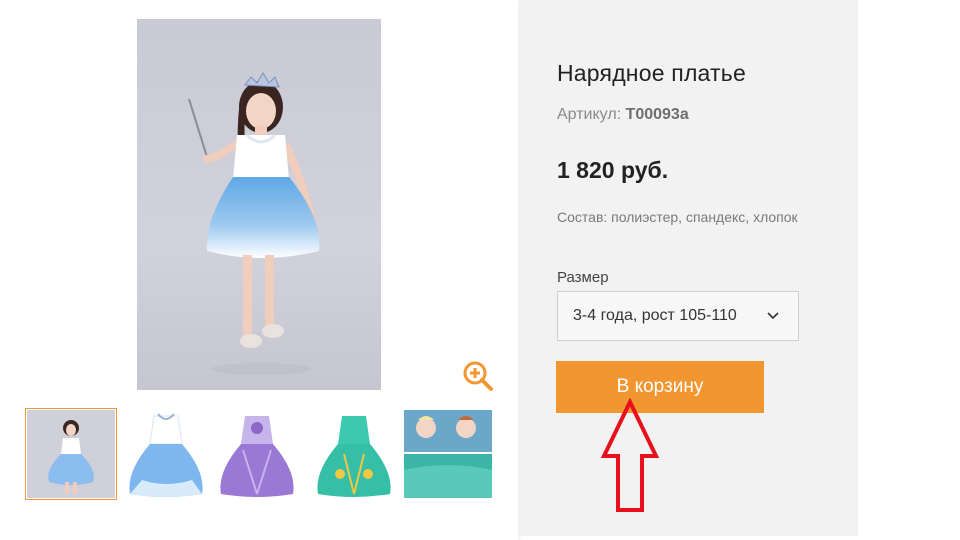 The height and width of the screenshot is (540, 960). I want to click on product-sku: Артикул: T00093a, so click(623, 115).